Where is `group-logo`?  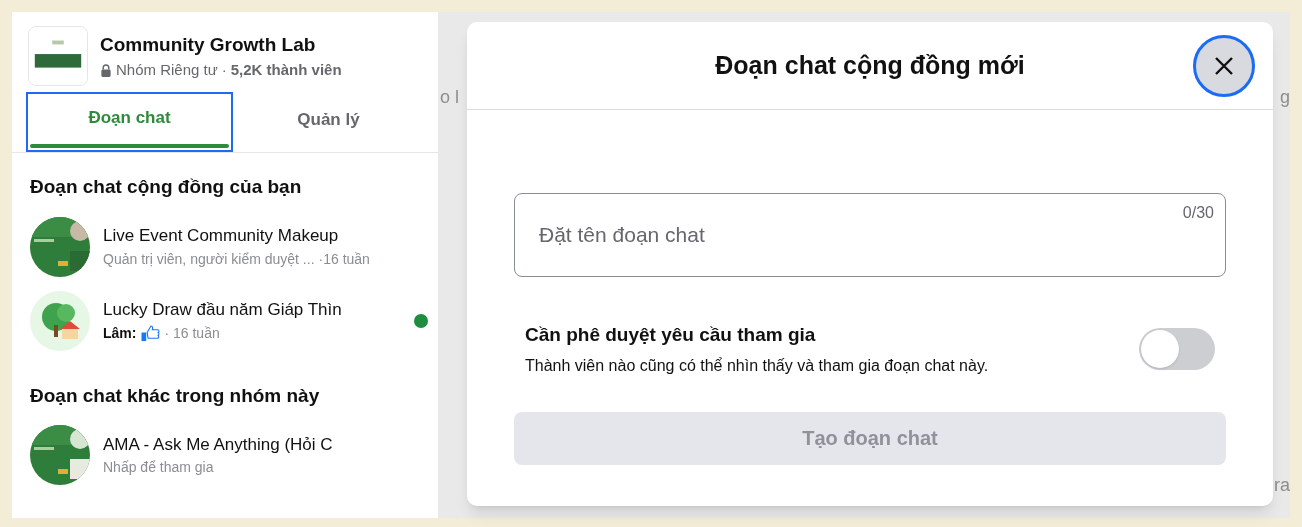 group-logo is located at coordinates (58, 56).